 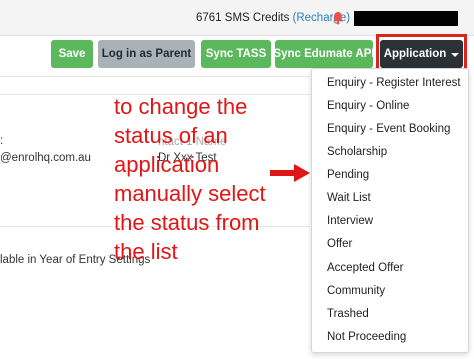 I want to click on sms-credits: 6761 SMS Credits (Recharge), so click(x=273, y=18).